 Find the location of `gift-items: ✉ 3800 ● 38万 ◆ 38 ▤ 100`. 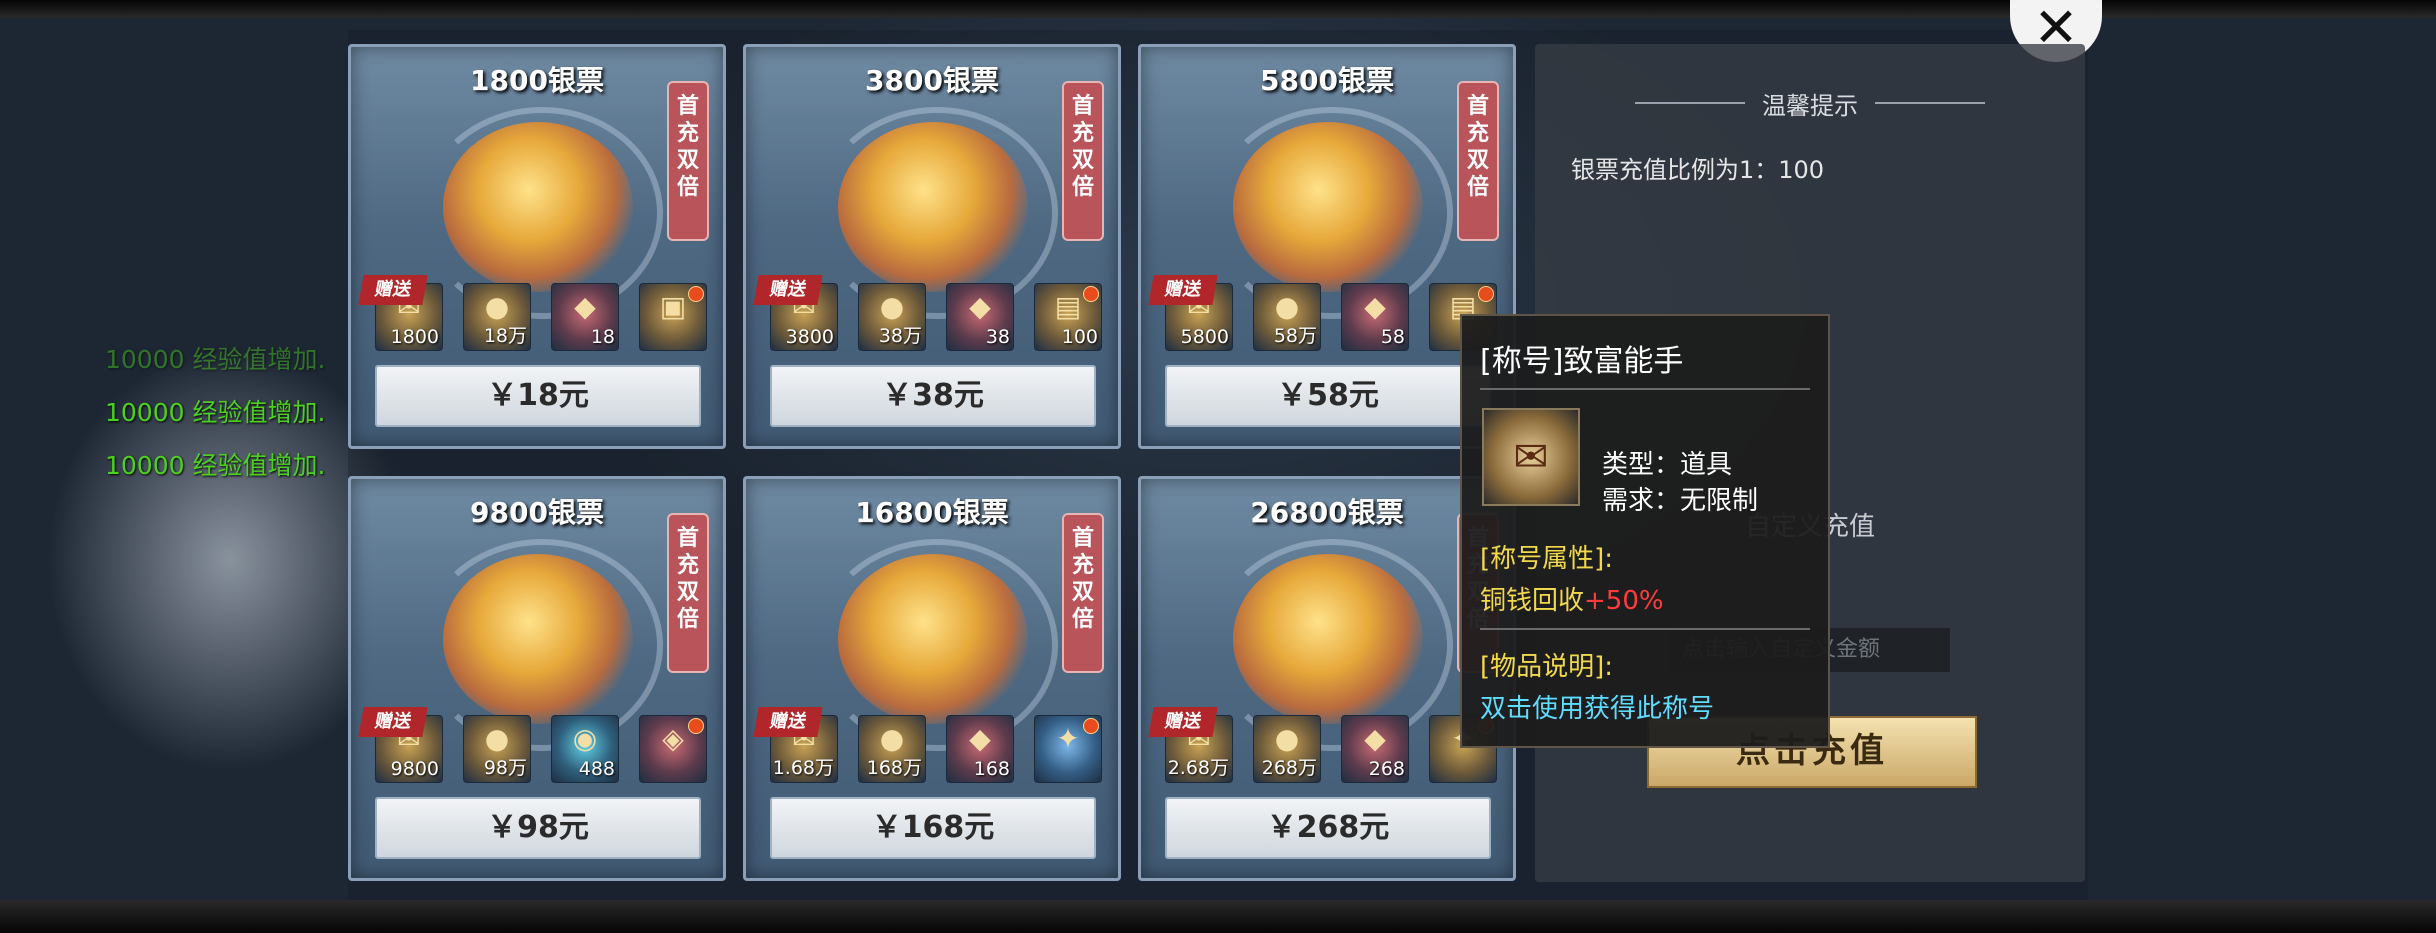

gift-items: ✉ 3800 ● 38万 ◆ 38 ▤ 100 is located at coordinates (936, 318).